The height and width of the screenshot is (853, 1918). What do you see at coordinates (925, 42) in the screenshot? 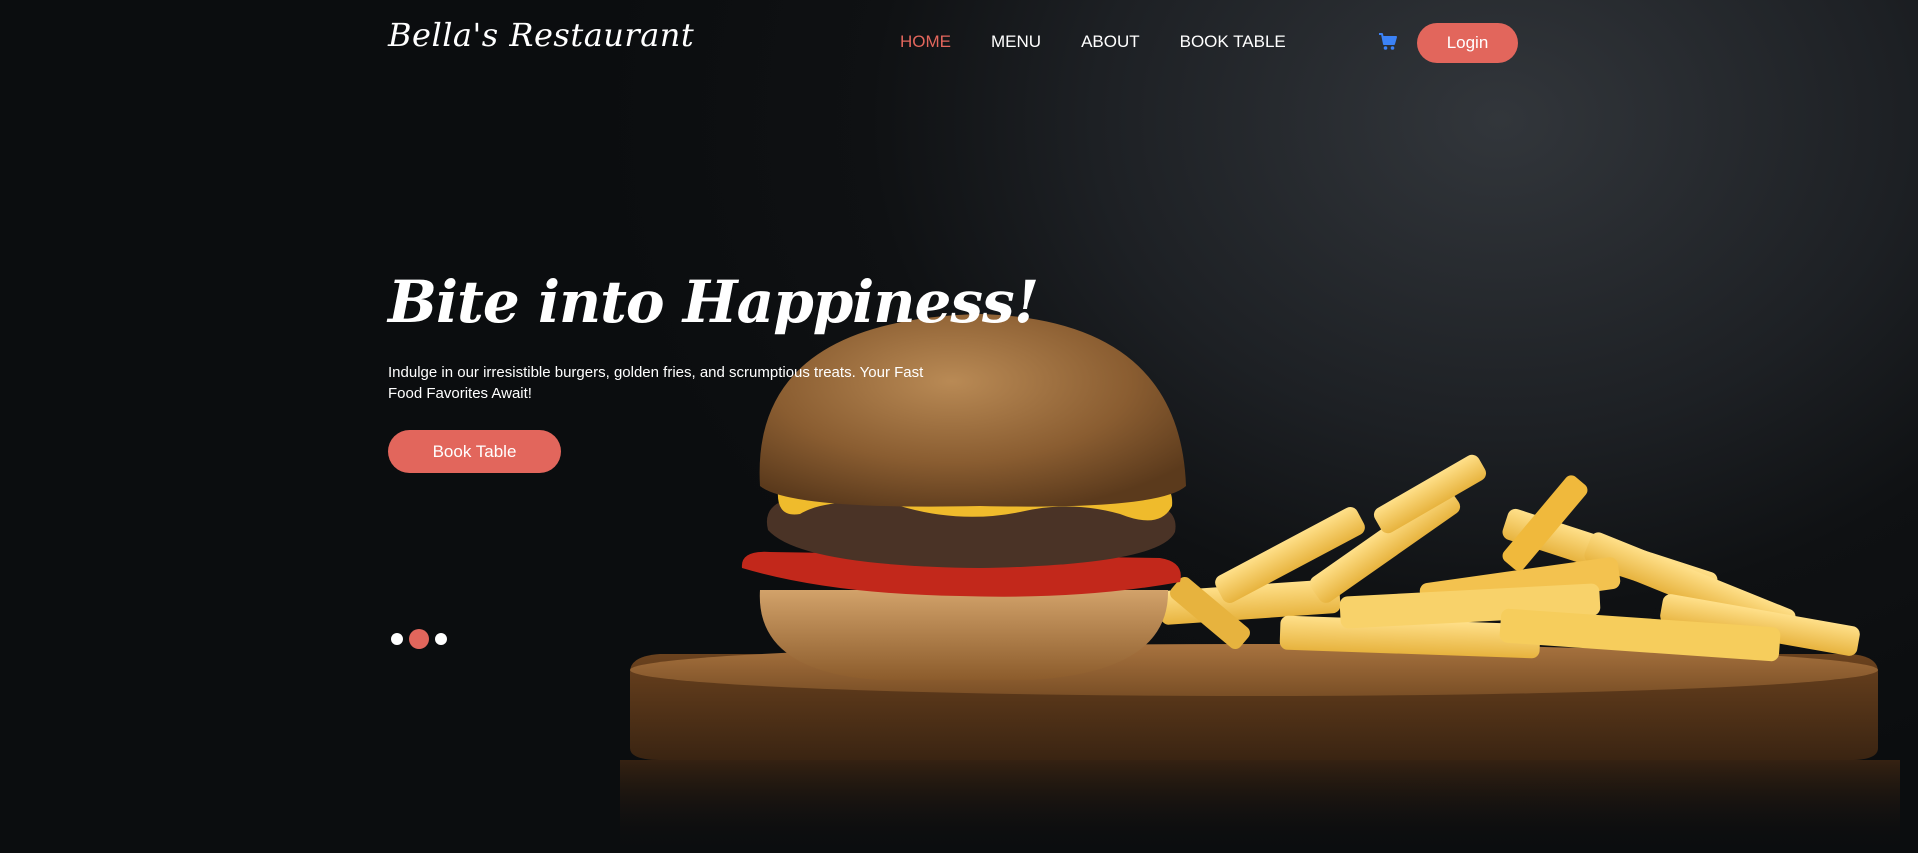
I see `nav-item-home: HOME` at bounding box center [925, 42].